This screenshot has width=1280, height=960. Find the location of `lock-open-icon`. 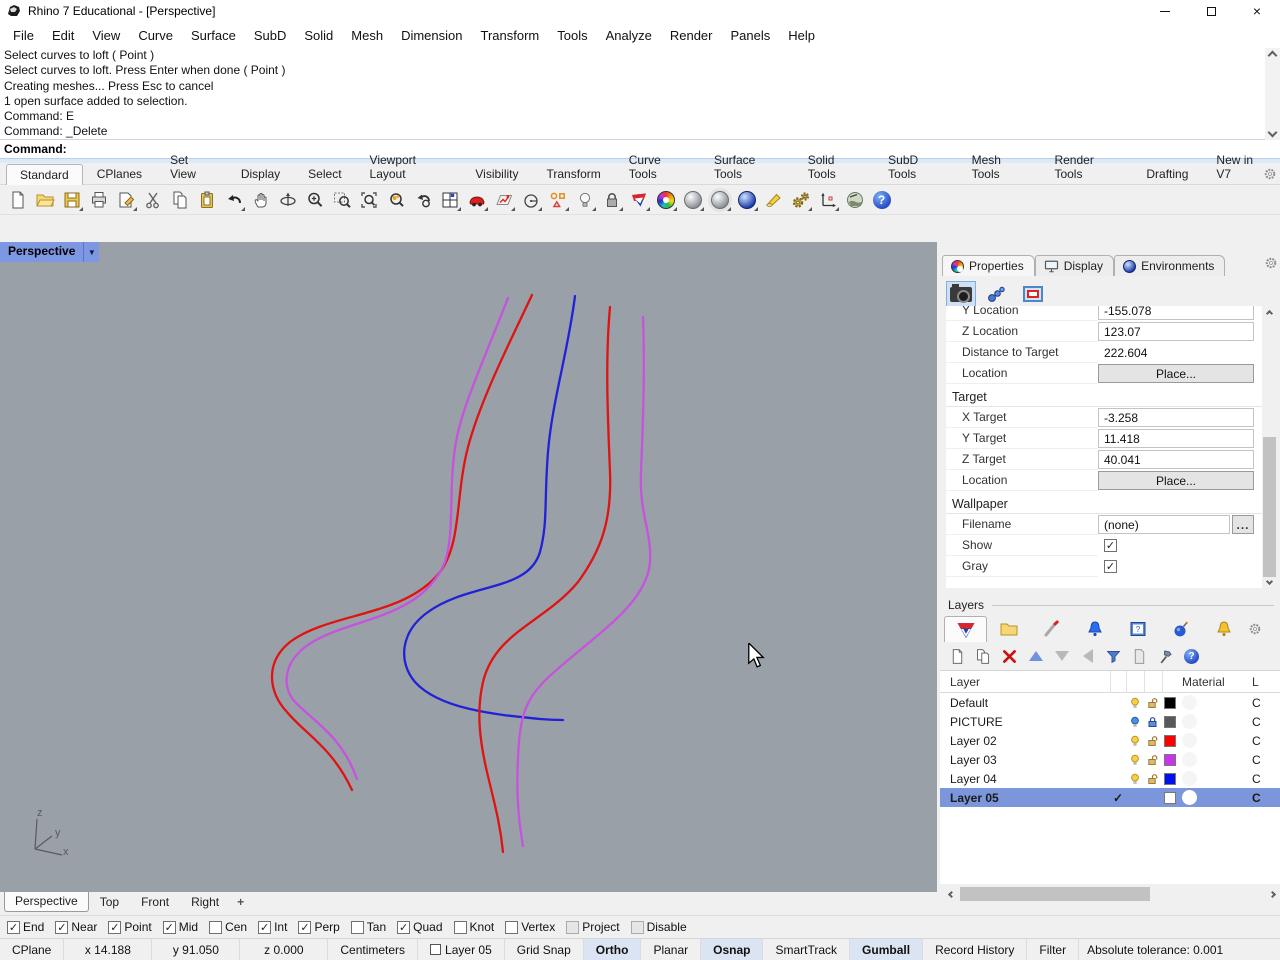

lock-open-icon is located at coordinates (1153, 760).